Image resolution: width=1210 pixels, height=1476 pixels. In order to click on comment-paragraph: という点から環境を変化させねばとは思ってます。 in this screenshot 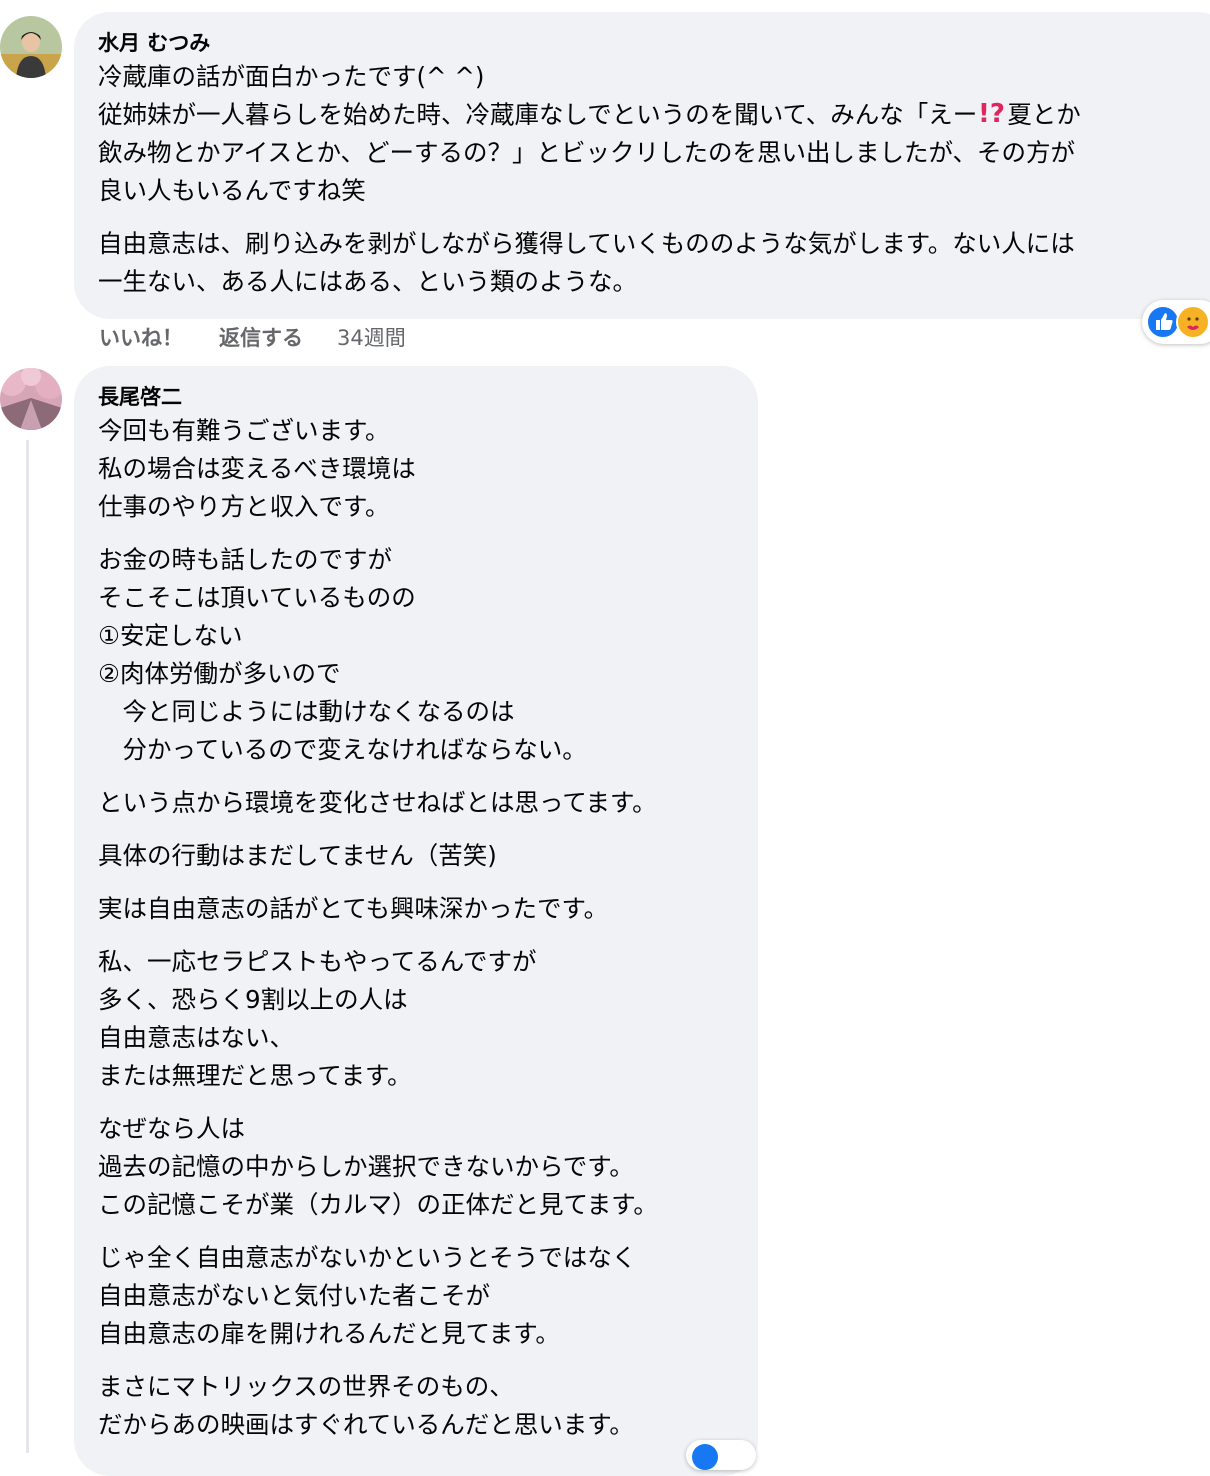, I will do `click(428, 803)`.